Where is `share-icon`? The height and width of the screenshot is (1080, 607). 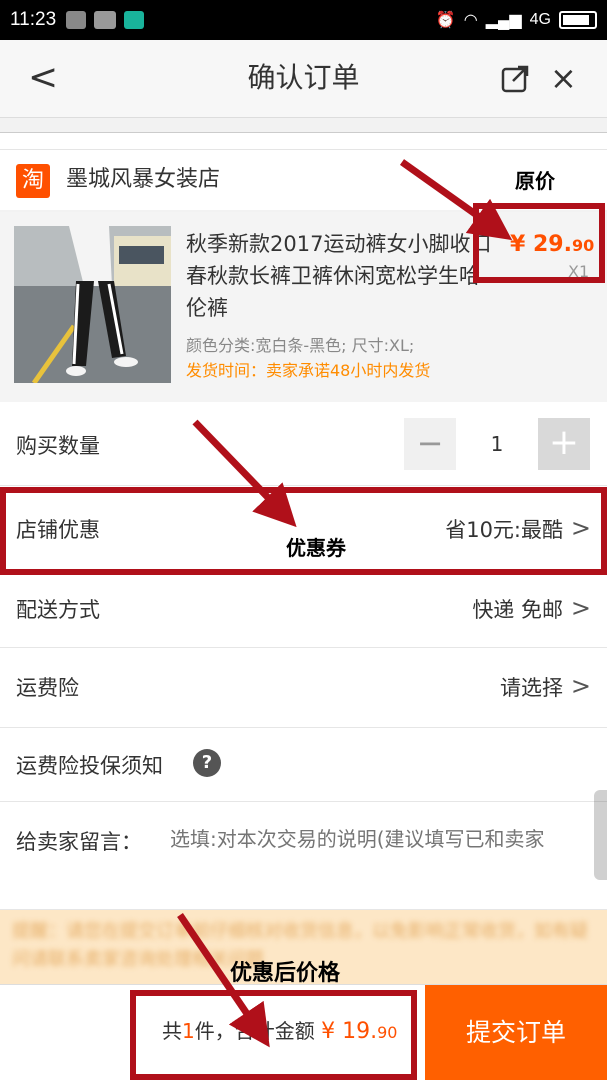
share-icon is located at coordinates (516, 78).